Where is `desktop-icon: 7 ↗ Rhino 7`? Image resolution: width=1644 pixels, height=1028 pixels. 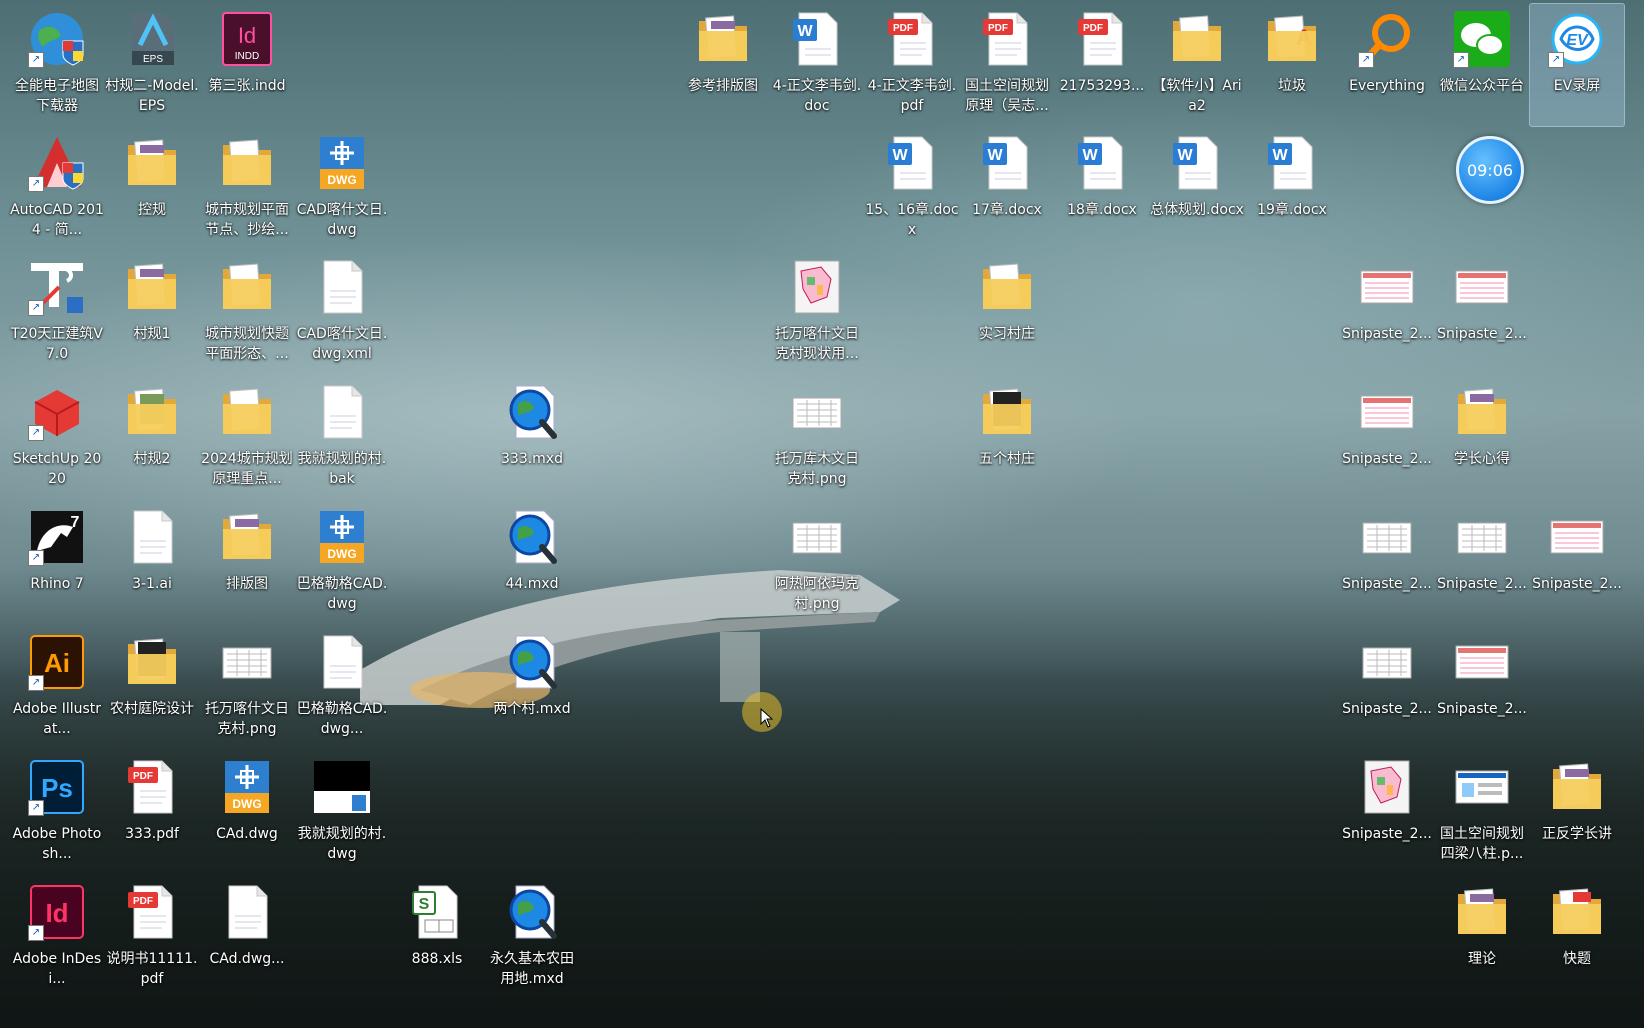 desktop-icon: 7 ↗ Rhino 7 is located at coordinates (57, 563).